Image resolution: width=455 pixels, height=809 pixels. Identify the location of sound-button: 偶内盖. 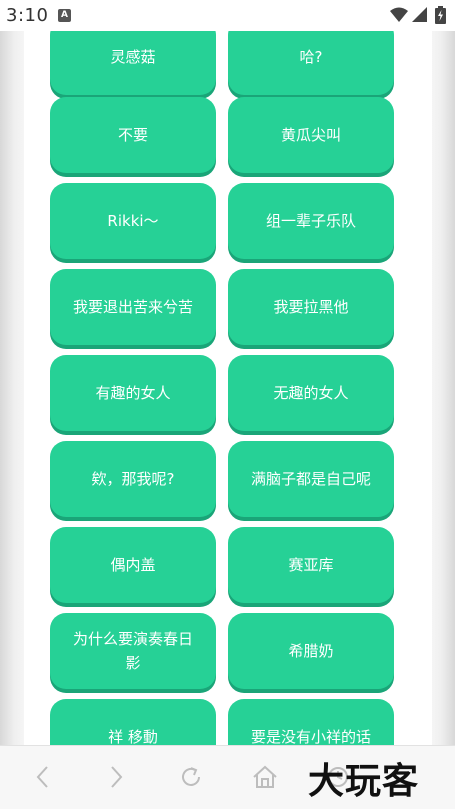
(133, 565).